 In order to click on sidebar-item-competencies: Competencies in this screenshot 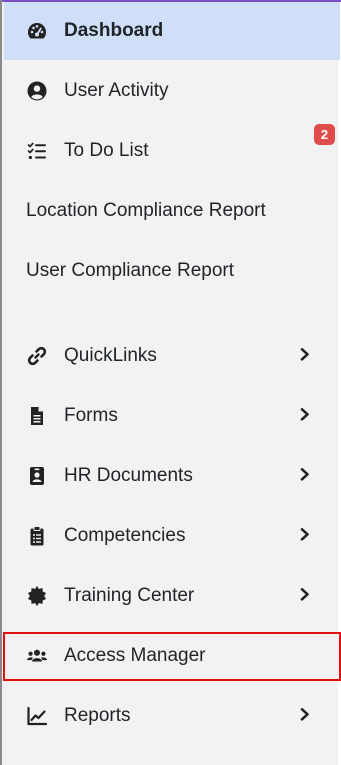, I will do `click(172, 536)`.